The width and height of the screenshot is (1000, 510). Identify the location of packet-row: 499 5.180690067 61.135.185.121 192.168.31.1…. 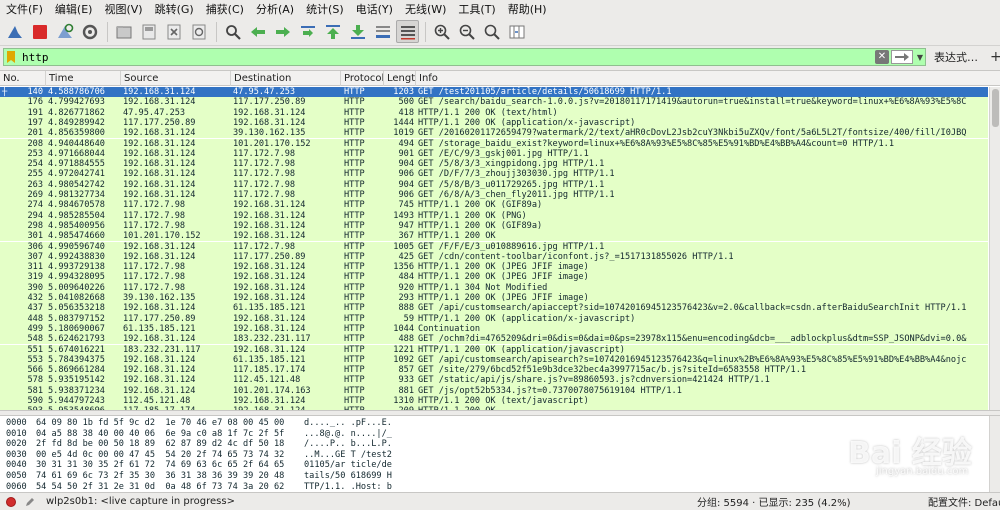
(494, 329).